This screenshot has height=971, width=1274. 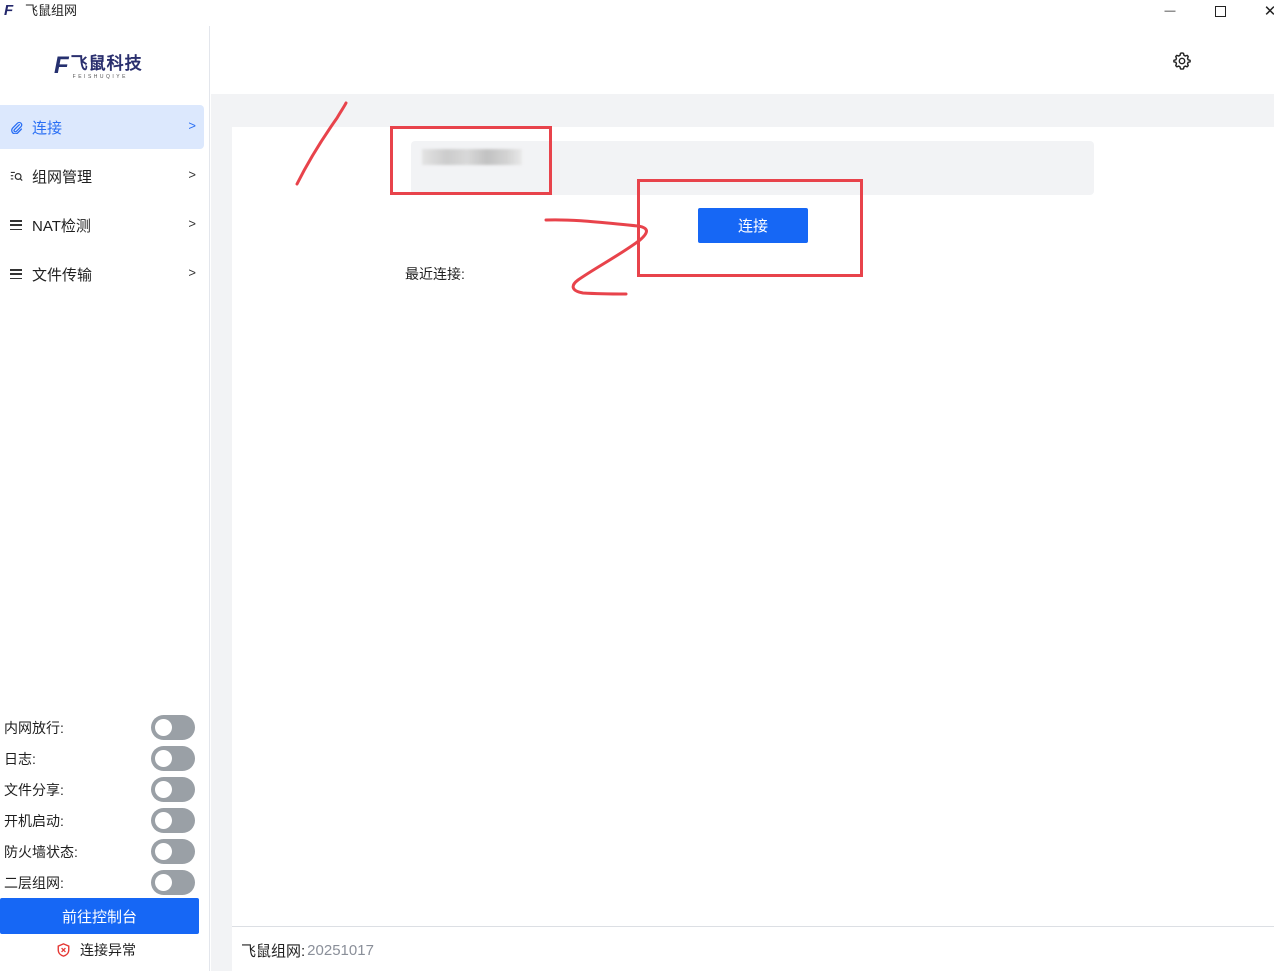 I want to click on sidebar-item-network-management: 组网管理 >, so click(x=102, y=176).